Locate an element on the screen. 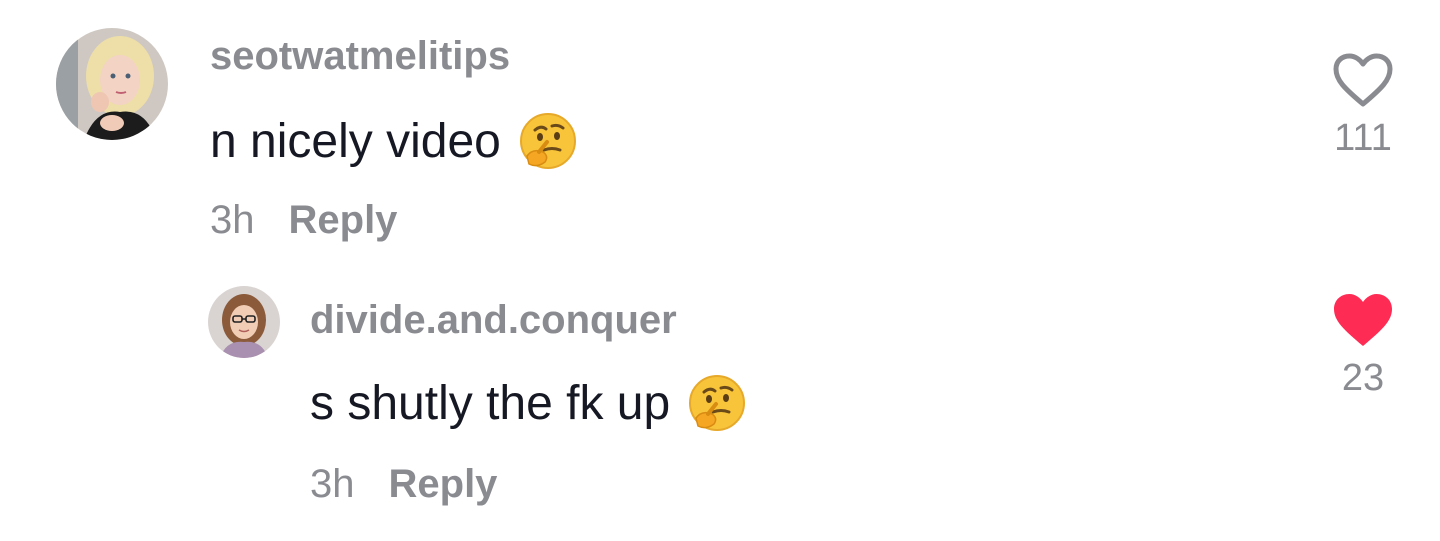 Image resolution: width=1440 pixels, height=541 pixels. like-button: 111 is located at coordinates (1363, 106).